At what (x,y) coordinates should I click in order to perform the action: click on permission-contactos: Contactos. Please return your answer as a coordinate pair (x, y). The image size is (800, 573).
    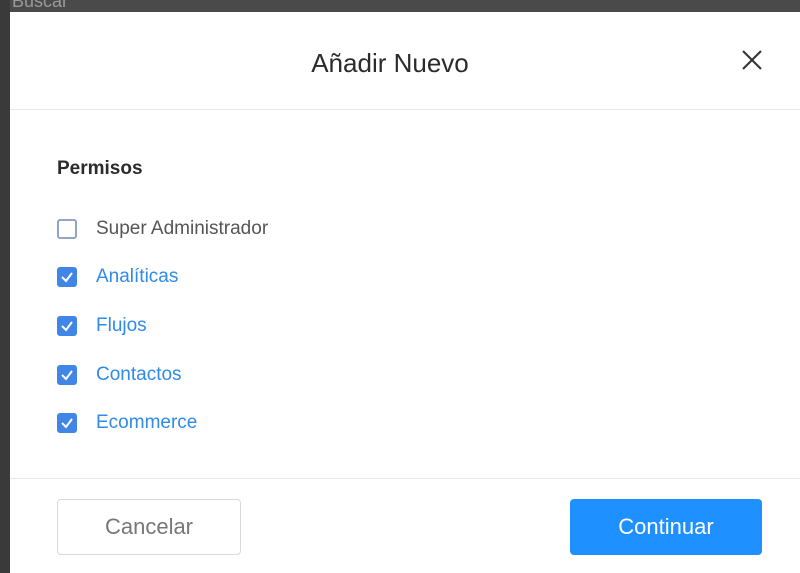
    Looking at the image, I should click on (257, 375).